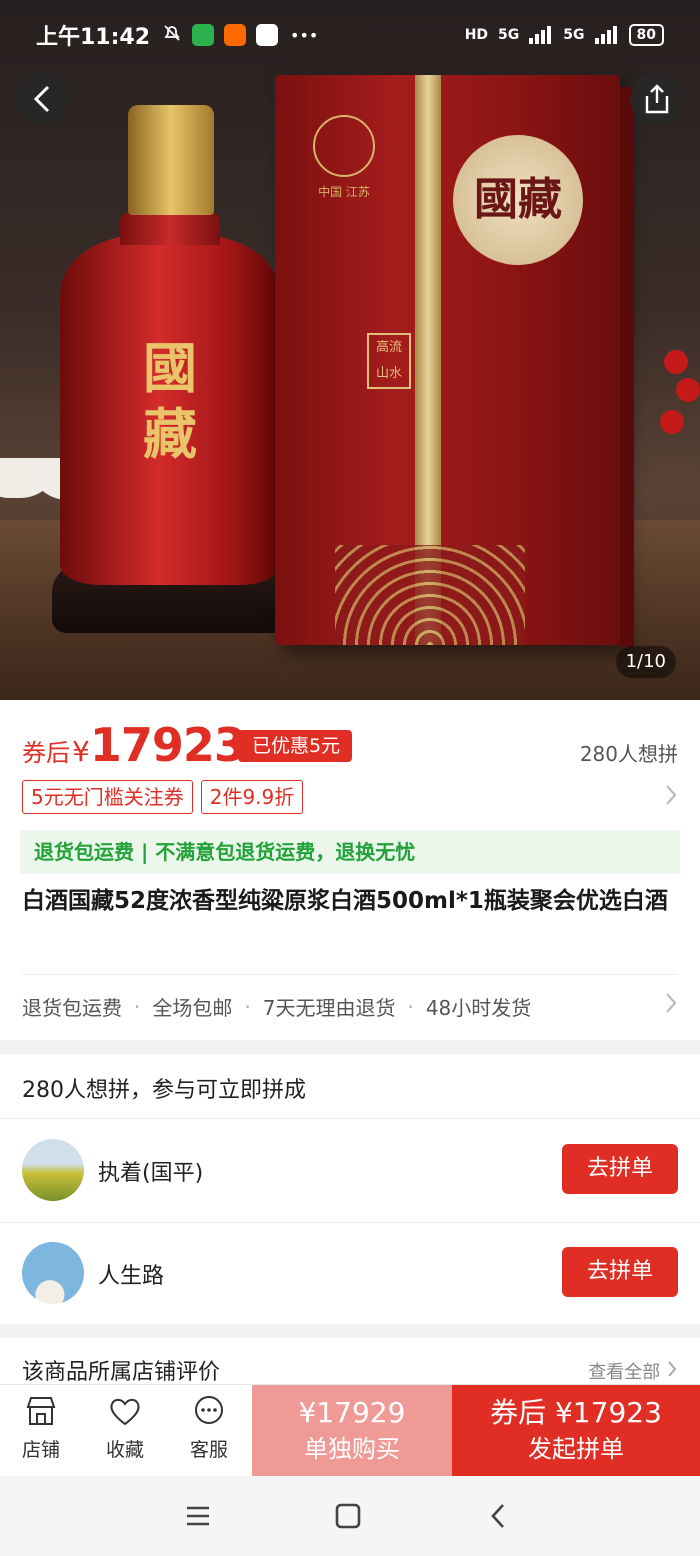 The height and width of the screenshot is (1556, 700). I want to click on want-count: 280人想拼, so click(628, 754).